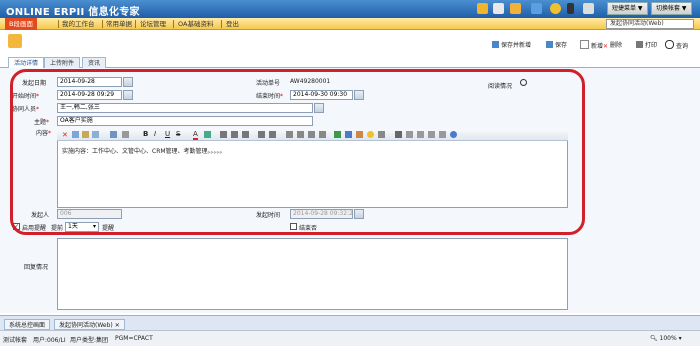 Image resolution: width=700 pixels, height=346 pixels. I want to click on zoom-icon: 🔍︎, so click(654, 338).